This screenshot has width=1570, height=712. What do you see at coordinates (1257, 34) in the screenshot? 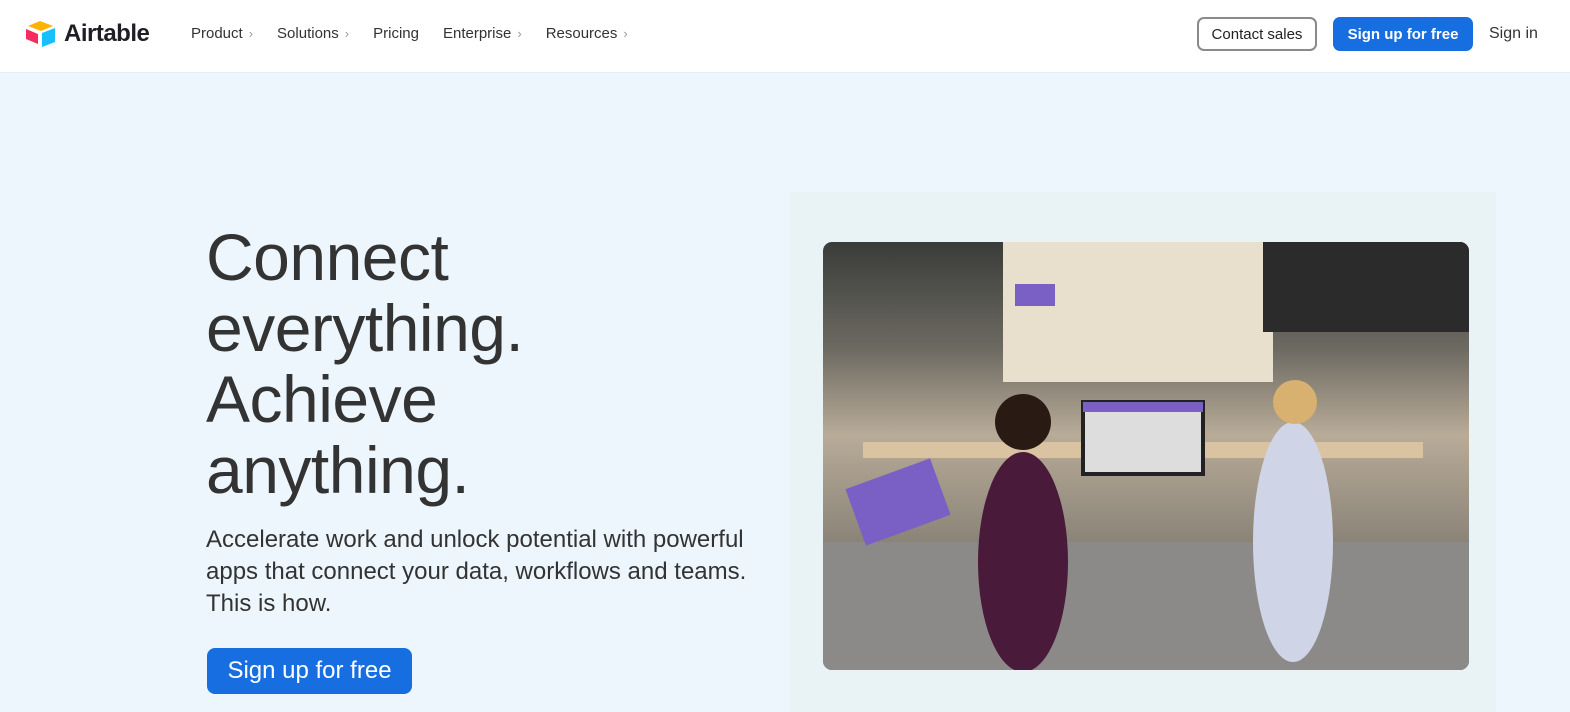
I see `contact-sales-button: Contact sales` at bounding box center [1257, 34].